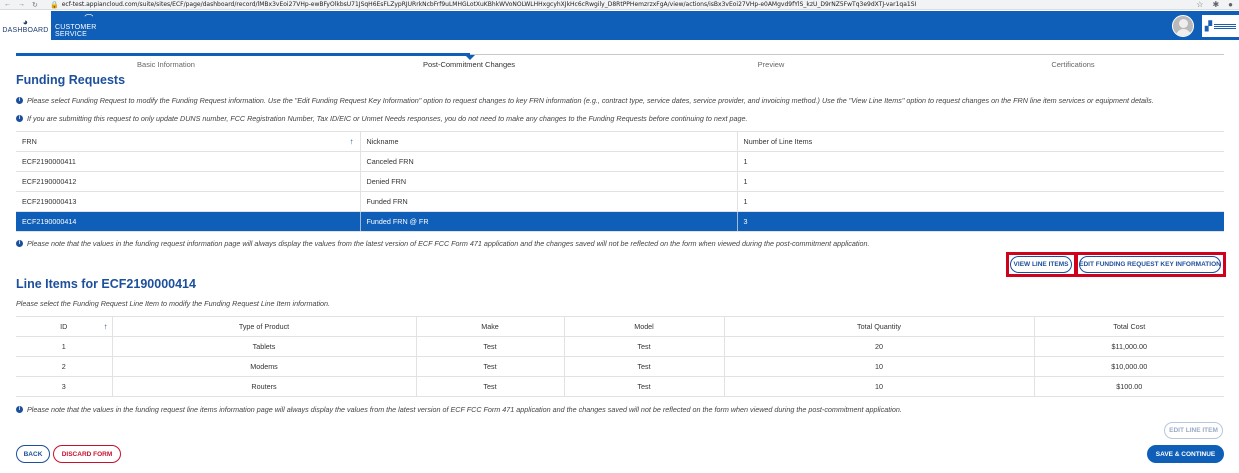 Image resolution: width=1239 pixels, height=473 pixels. What do you see at coordinates (89, 18) in the screenshot?
I see `headset-icon: ⌒` at bounding box center [89, 18].